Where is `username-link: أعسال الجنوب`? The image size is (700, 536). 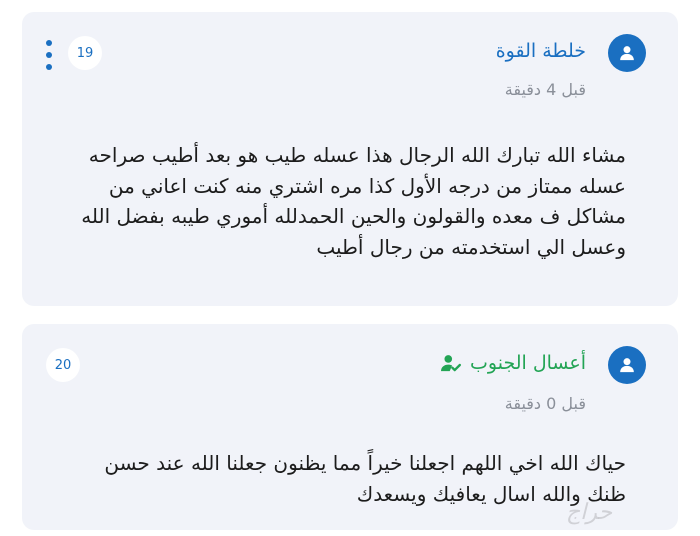 username-link: أعسال الجنوب is located at coordinates (528, 363).